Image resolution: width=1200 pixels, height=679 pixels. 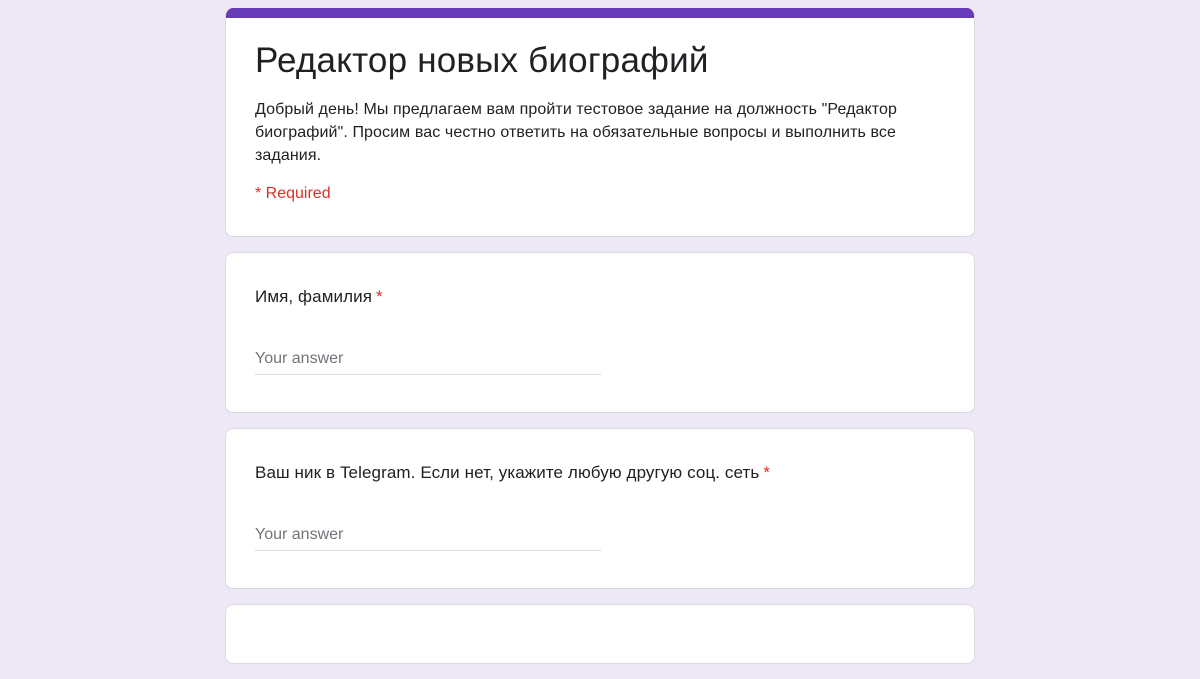 I want to click on next-question-card, so click(x=600, y=634).